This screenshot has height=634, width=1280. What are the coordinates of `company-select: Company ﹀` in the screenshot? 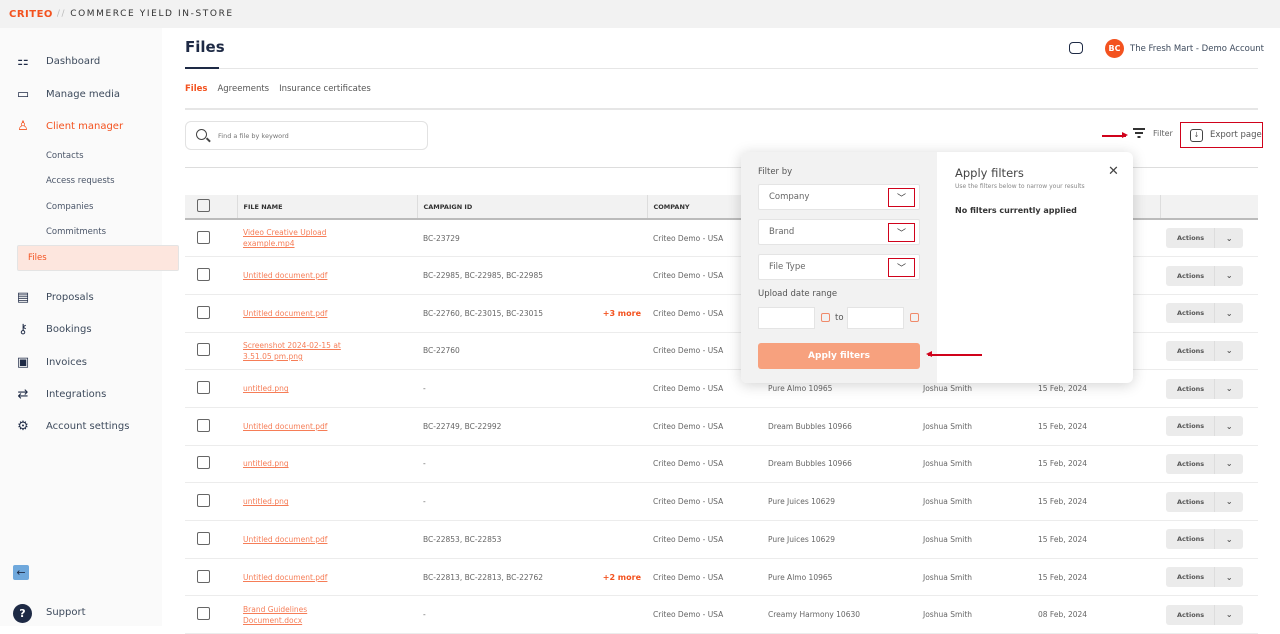 It's located at (839, 197).